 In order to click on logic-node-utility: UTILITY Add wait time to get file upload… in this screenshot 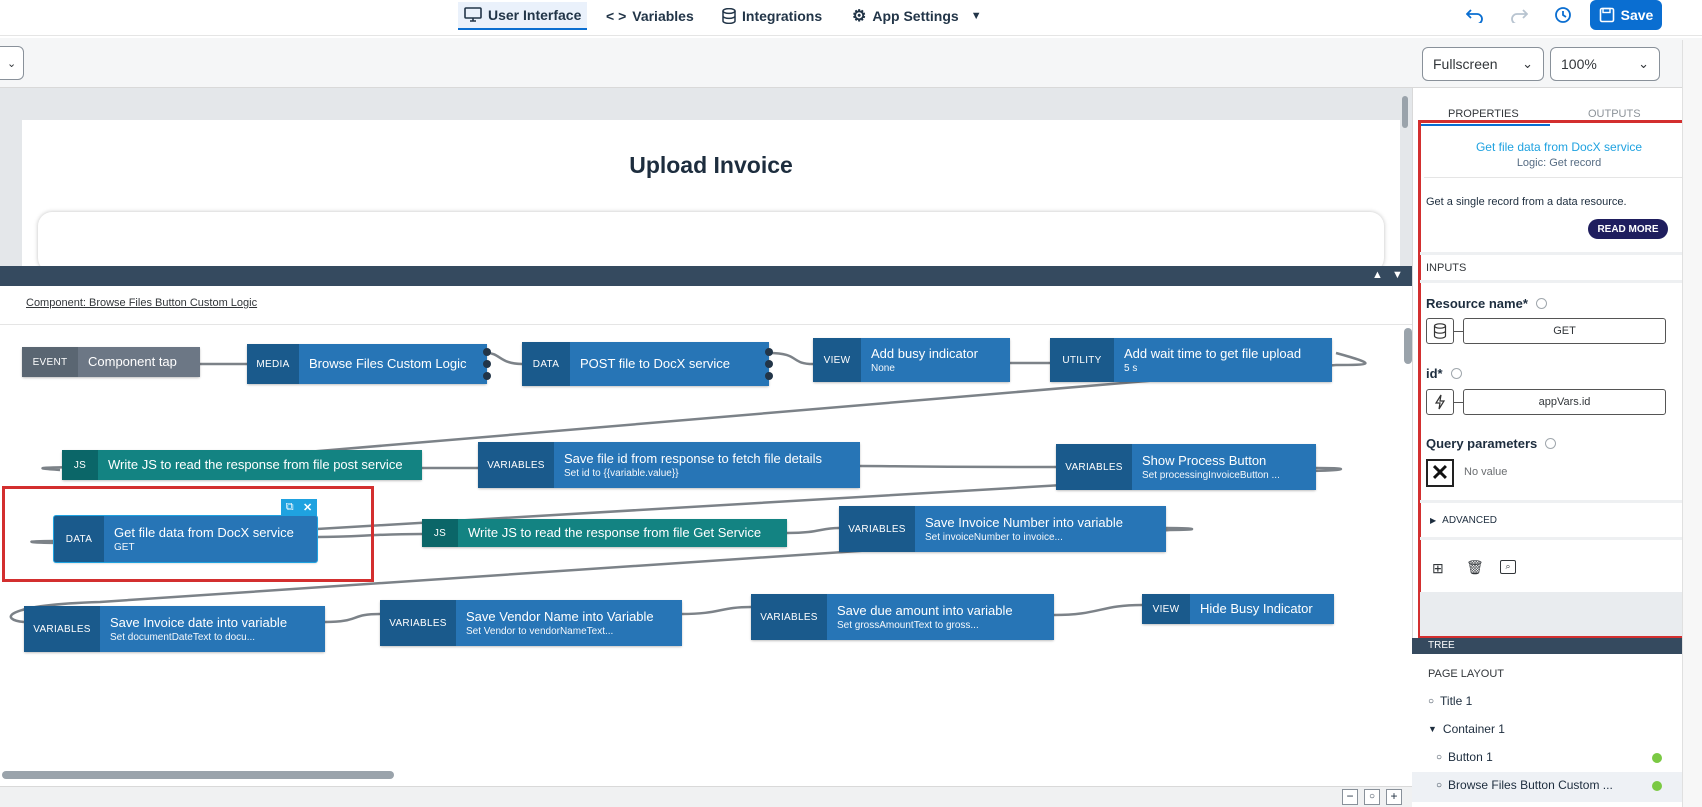, I will do `click(1191, 360)`.